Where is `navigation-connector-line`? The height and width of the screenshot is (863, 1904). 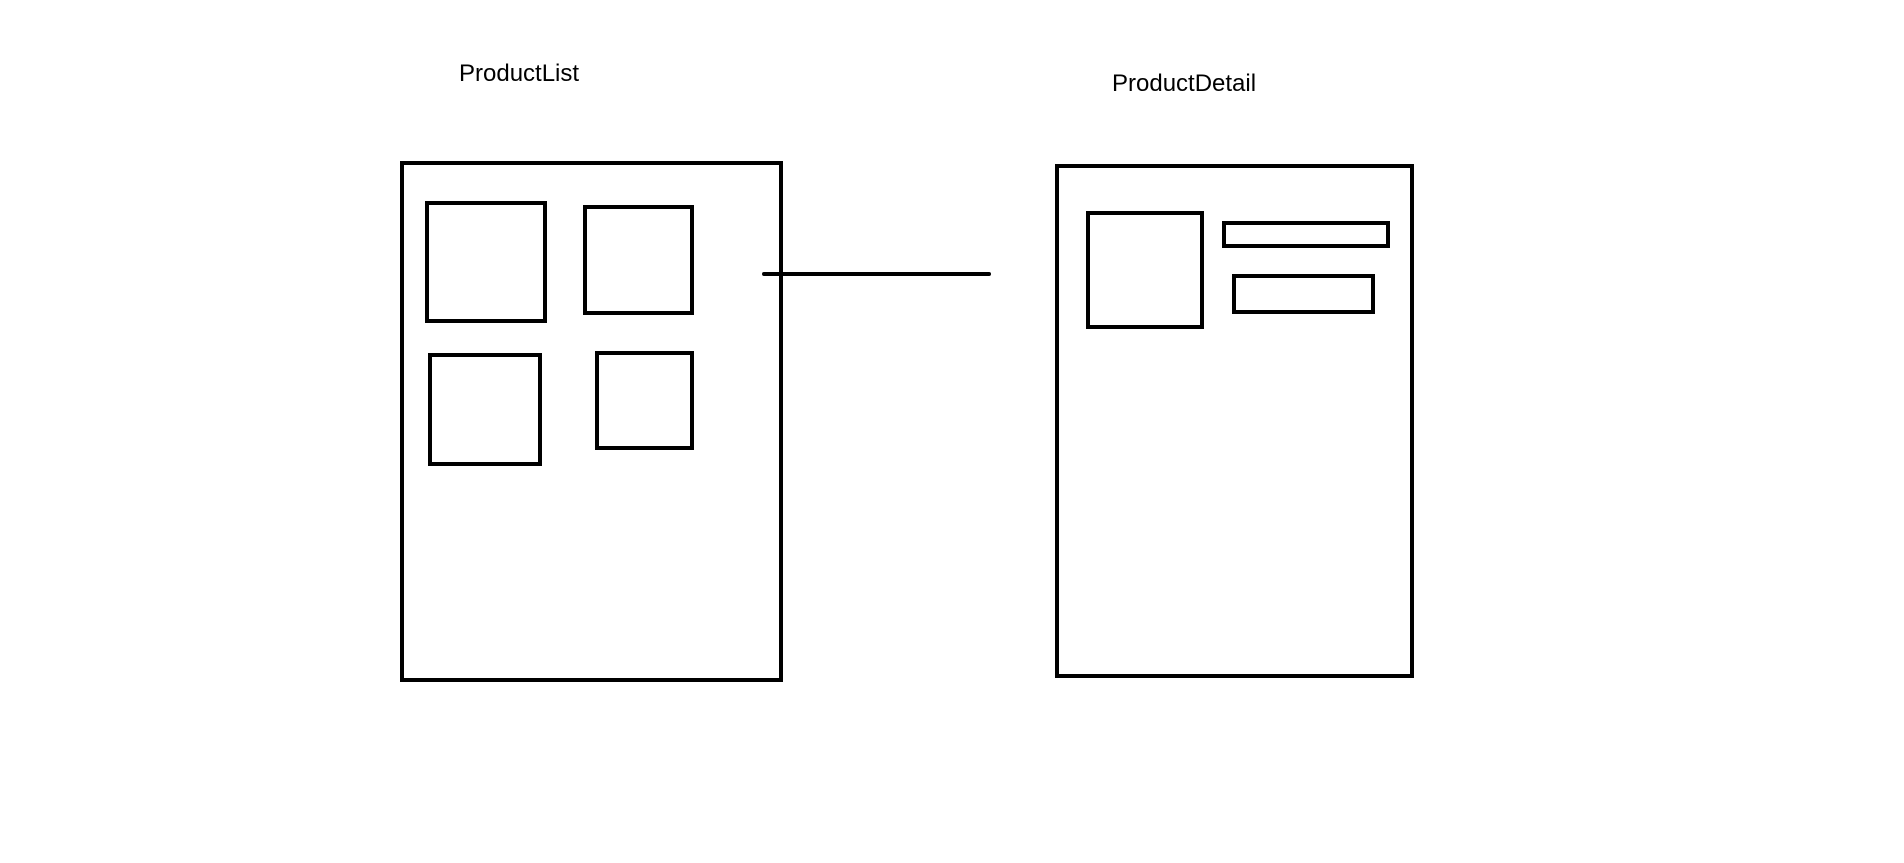 navigation-connector-line is located at coordinates (876, 274).